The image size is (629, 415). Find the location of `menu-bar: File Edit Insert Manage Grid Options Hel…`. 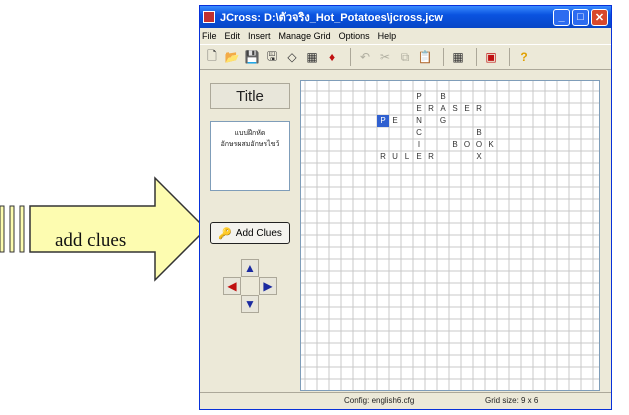

menu-bar: File Edit Insert Manage Grid Options Hel… is located at coordinates (405, 36).